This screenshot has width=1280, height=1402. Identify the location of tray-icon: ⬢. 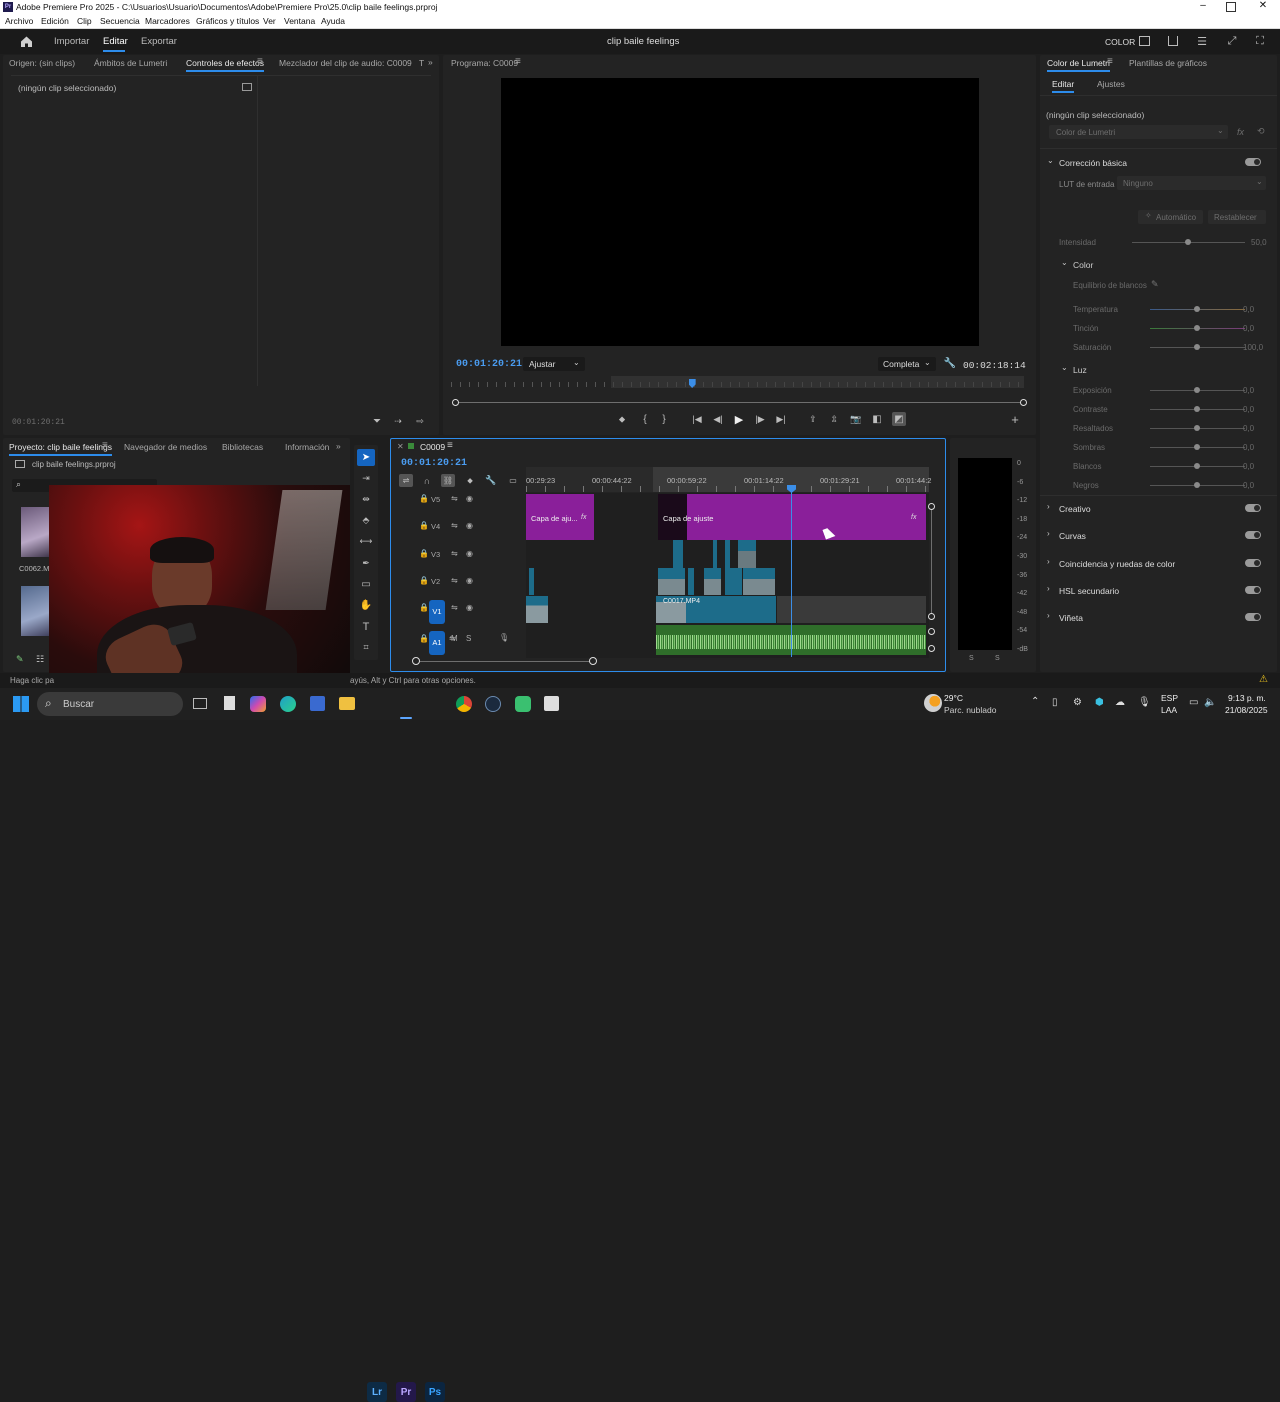
(1099, 702).